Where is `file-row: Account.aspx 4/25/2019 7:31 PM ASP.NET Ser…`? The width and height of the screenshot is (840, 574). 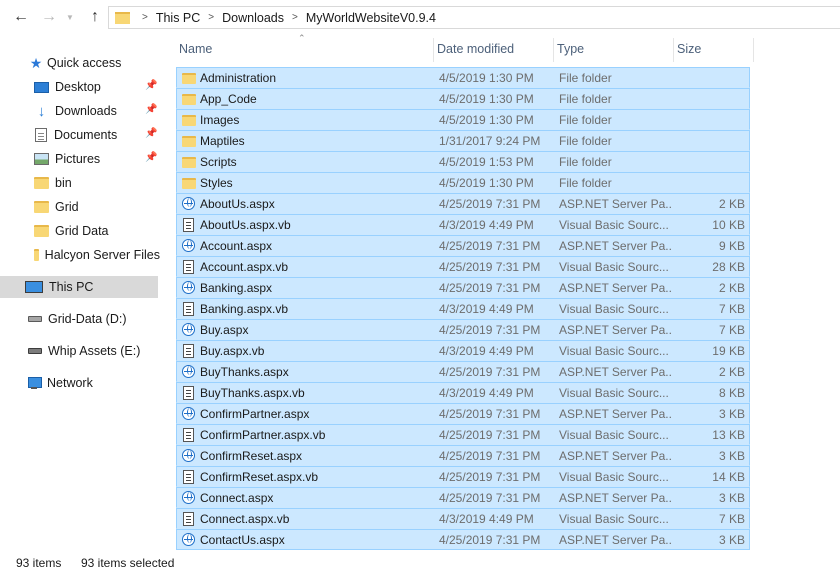
file-row: Account.aspx 4/25/2019 7:31 PM ASP.NET Ser… is located at coordinates (463, 245).